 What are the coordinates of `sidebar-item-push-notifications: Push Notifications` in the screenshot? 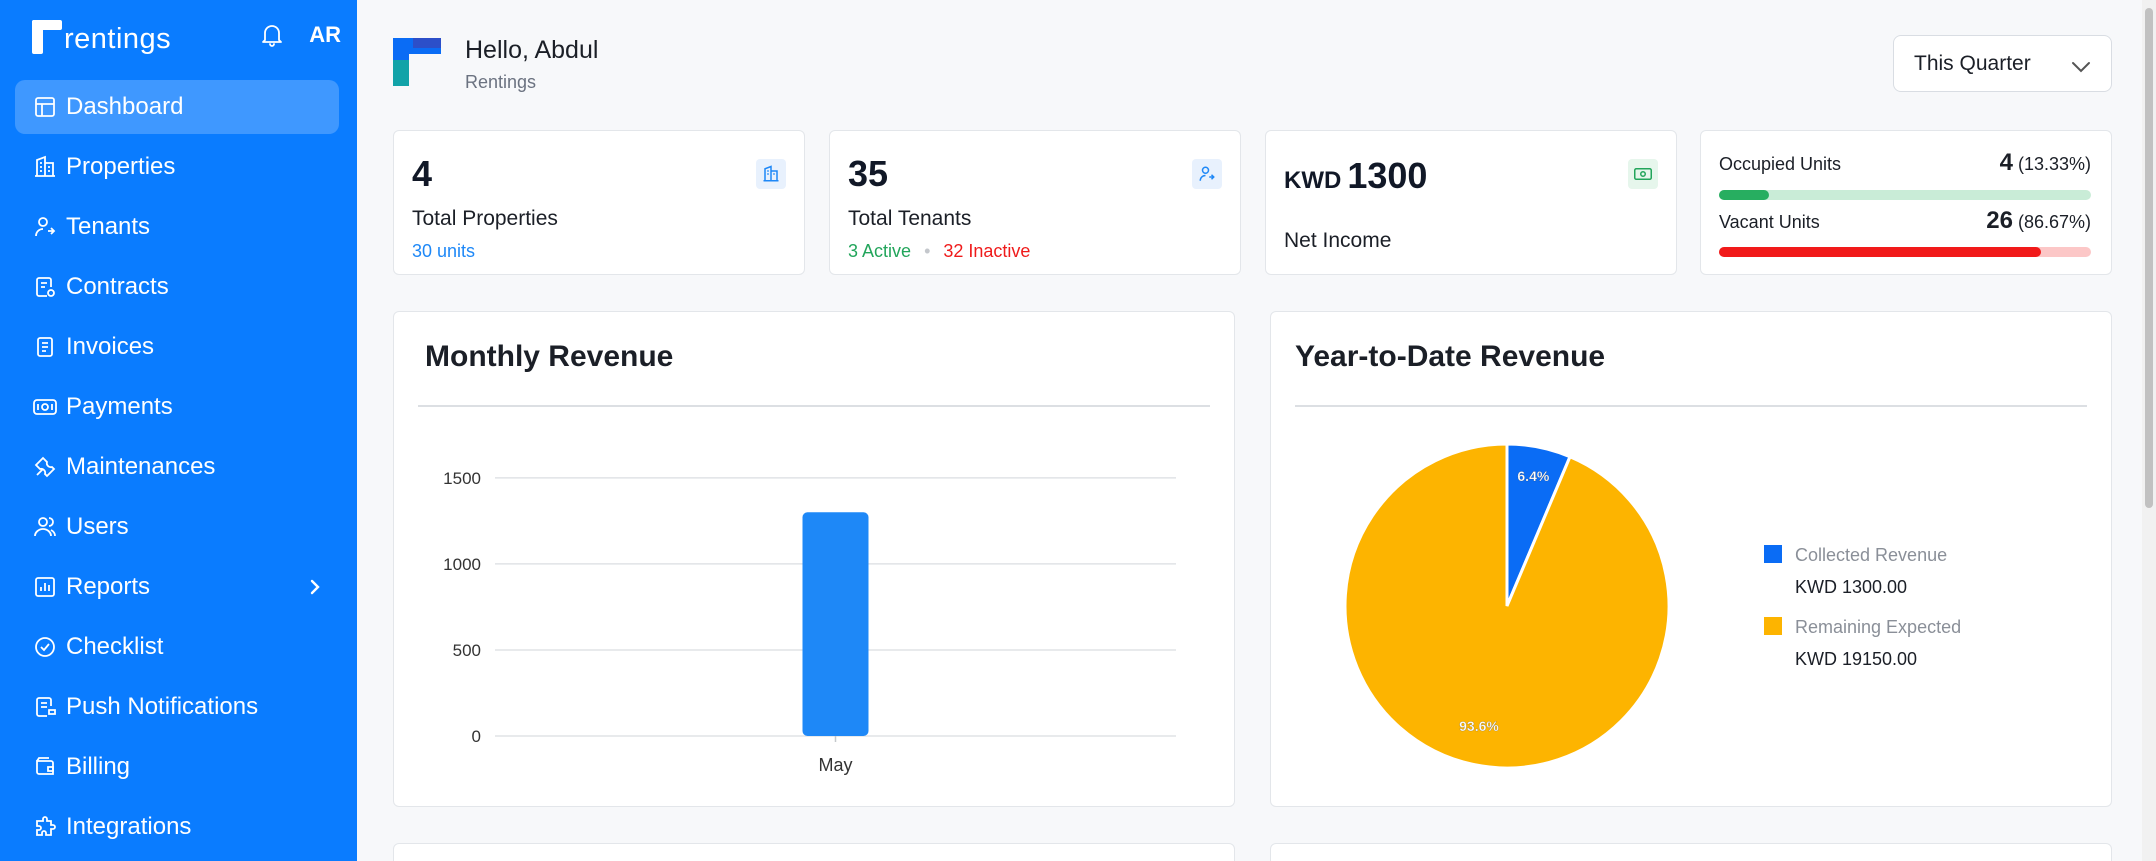 It's located at (177, 707).